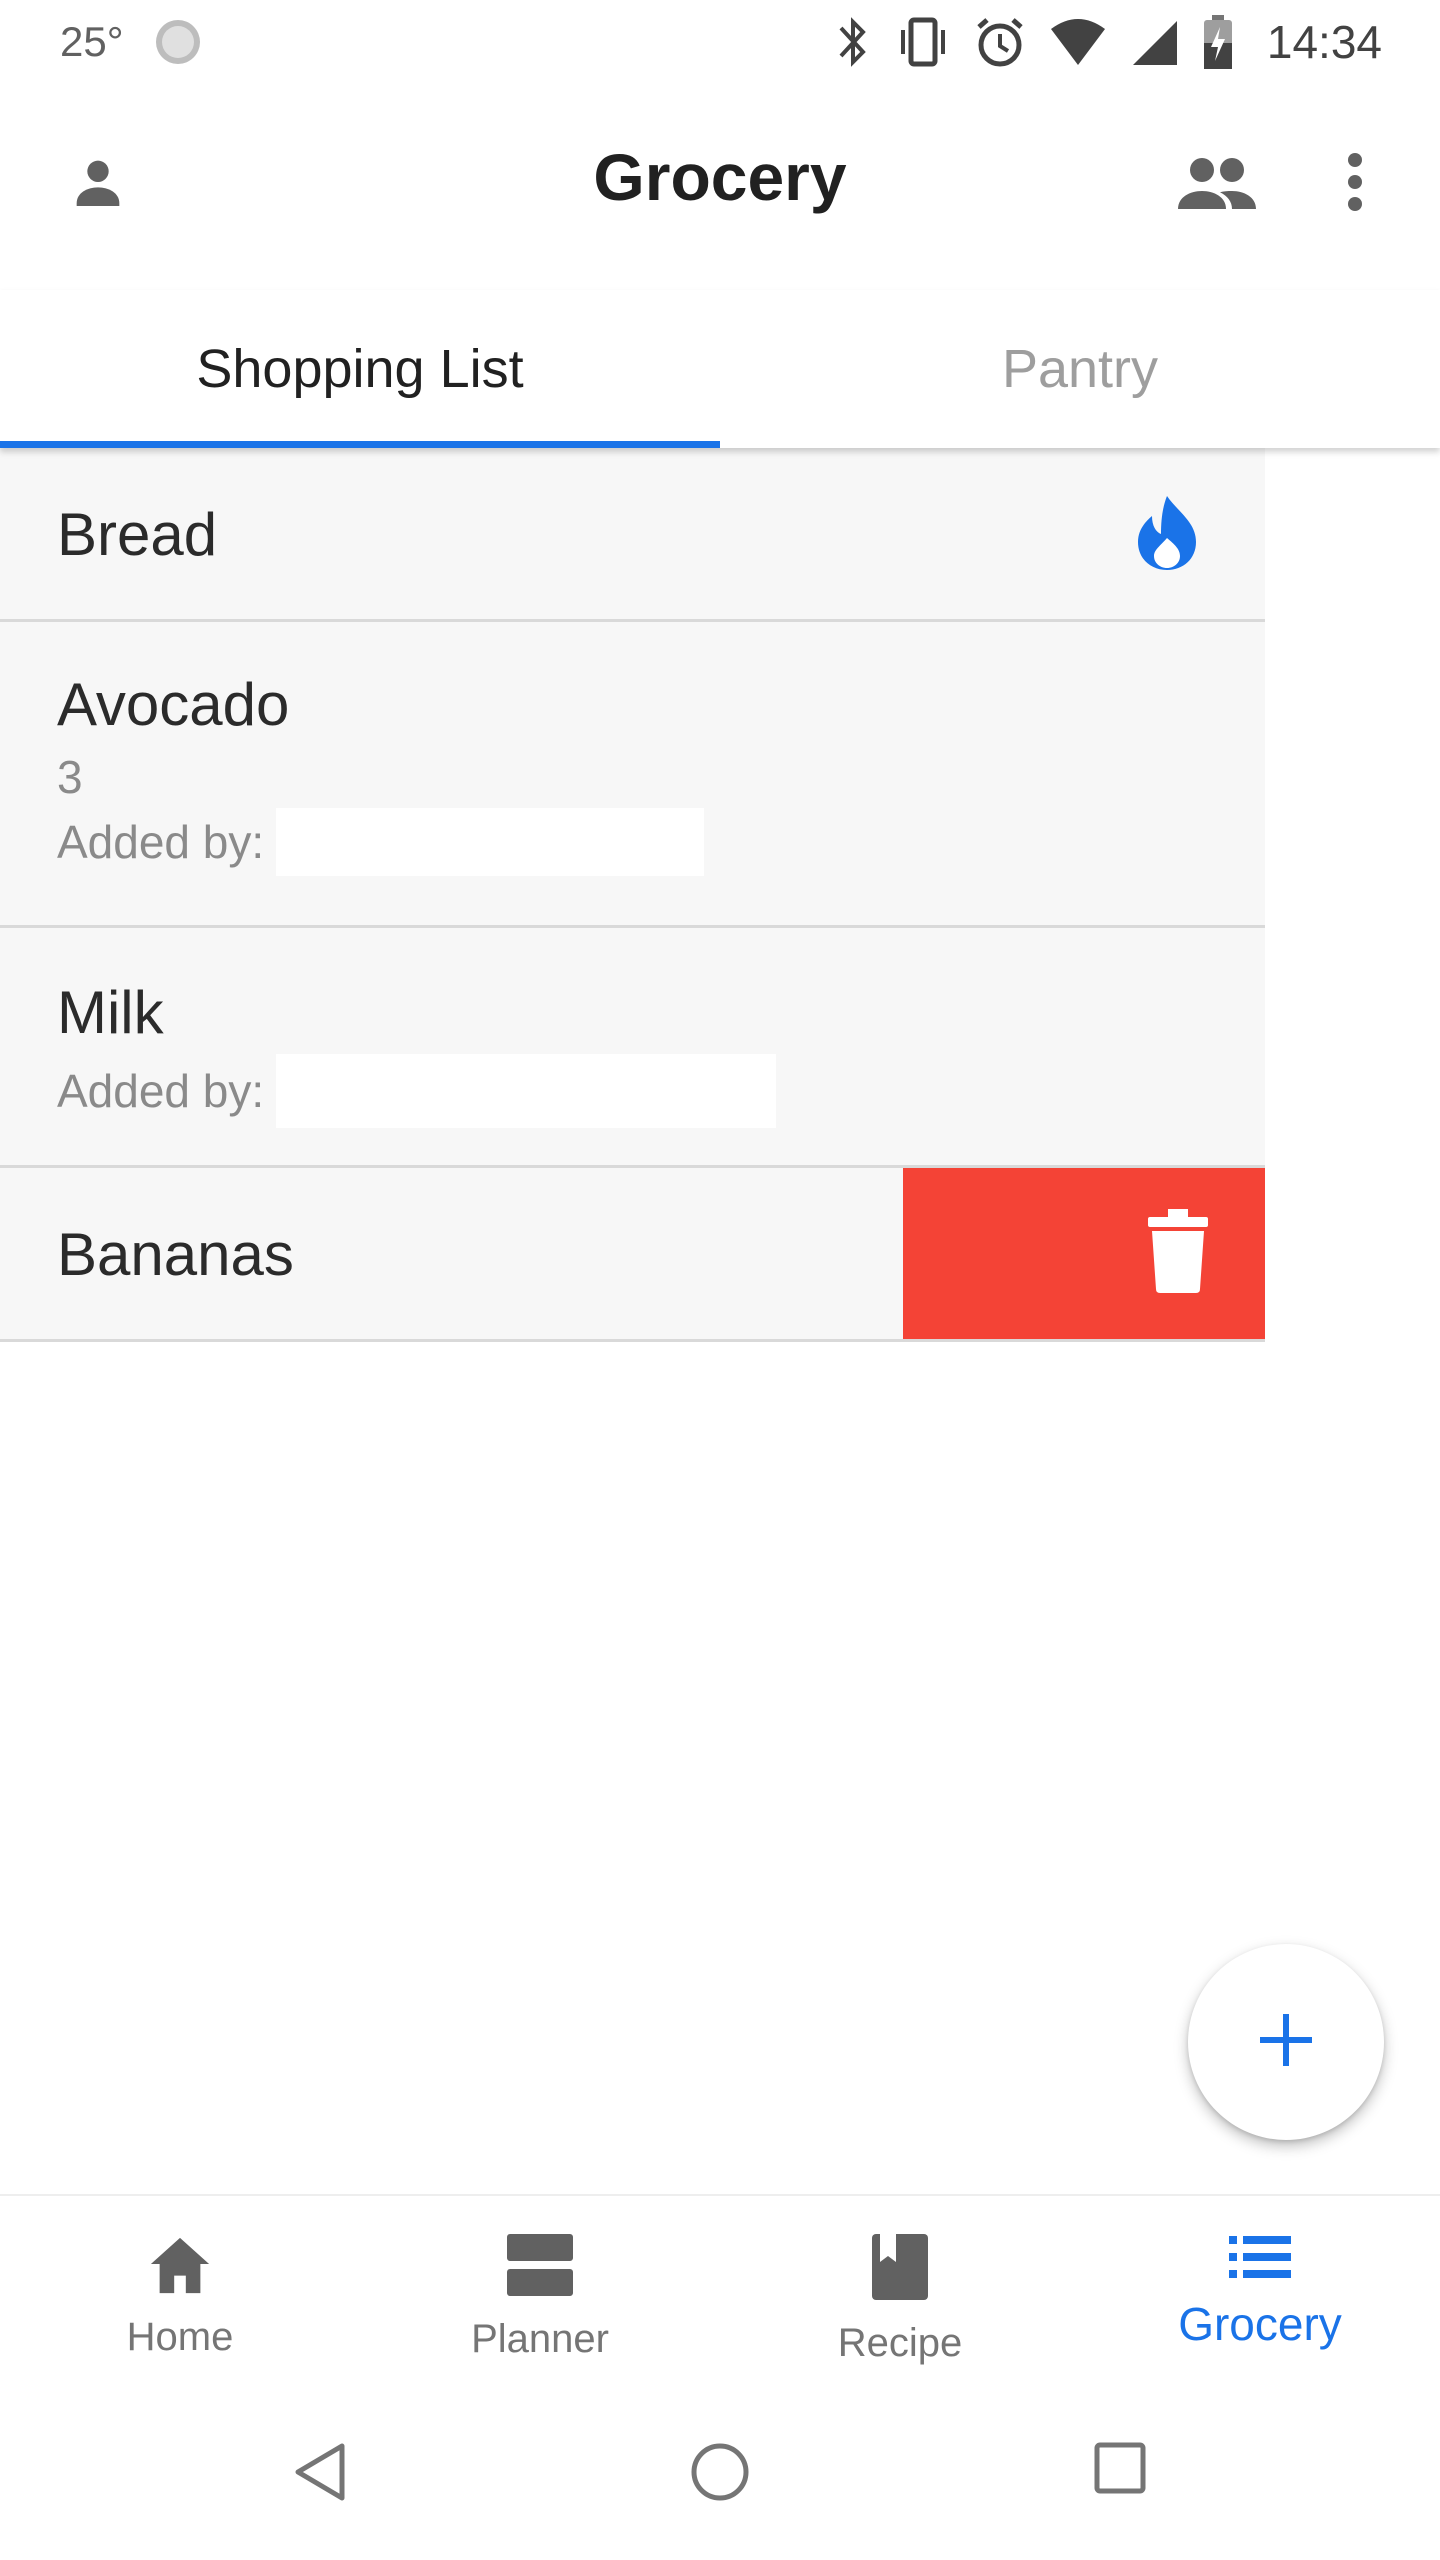  I want to click on book-icon, so click(900, 2269).